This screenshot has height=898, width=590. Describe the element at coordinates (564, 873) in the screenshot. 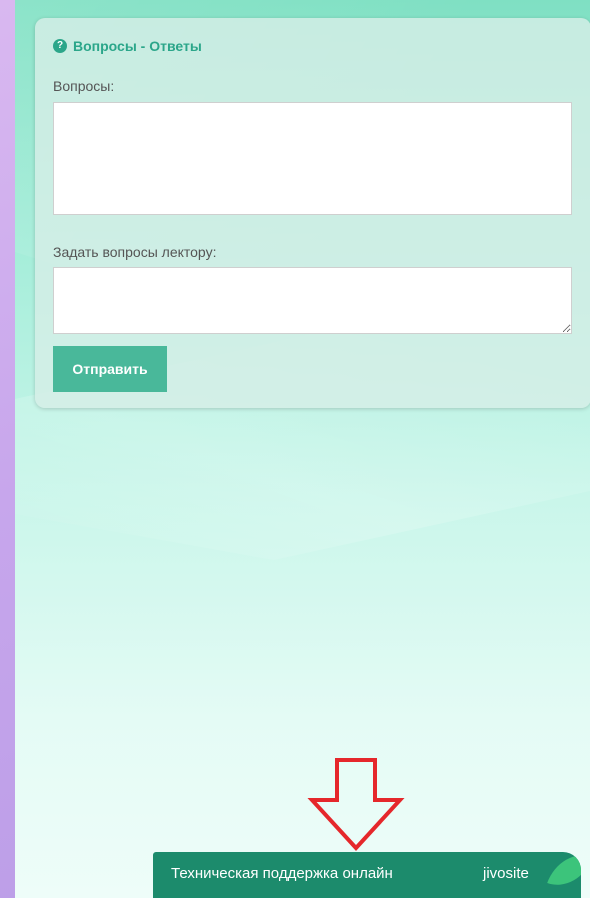

I see `leaf-icon` at that location.